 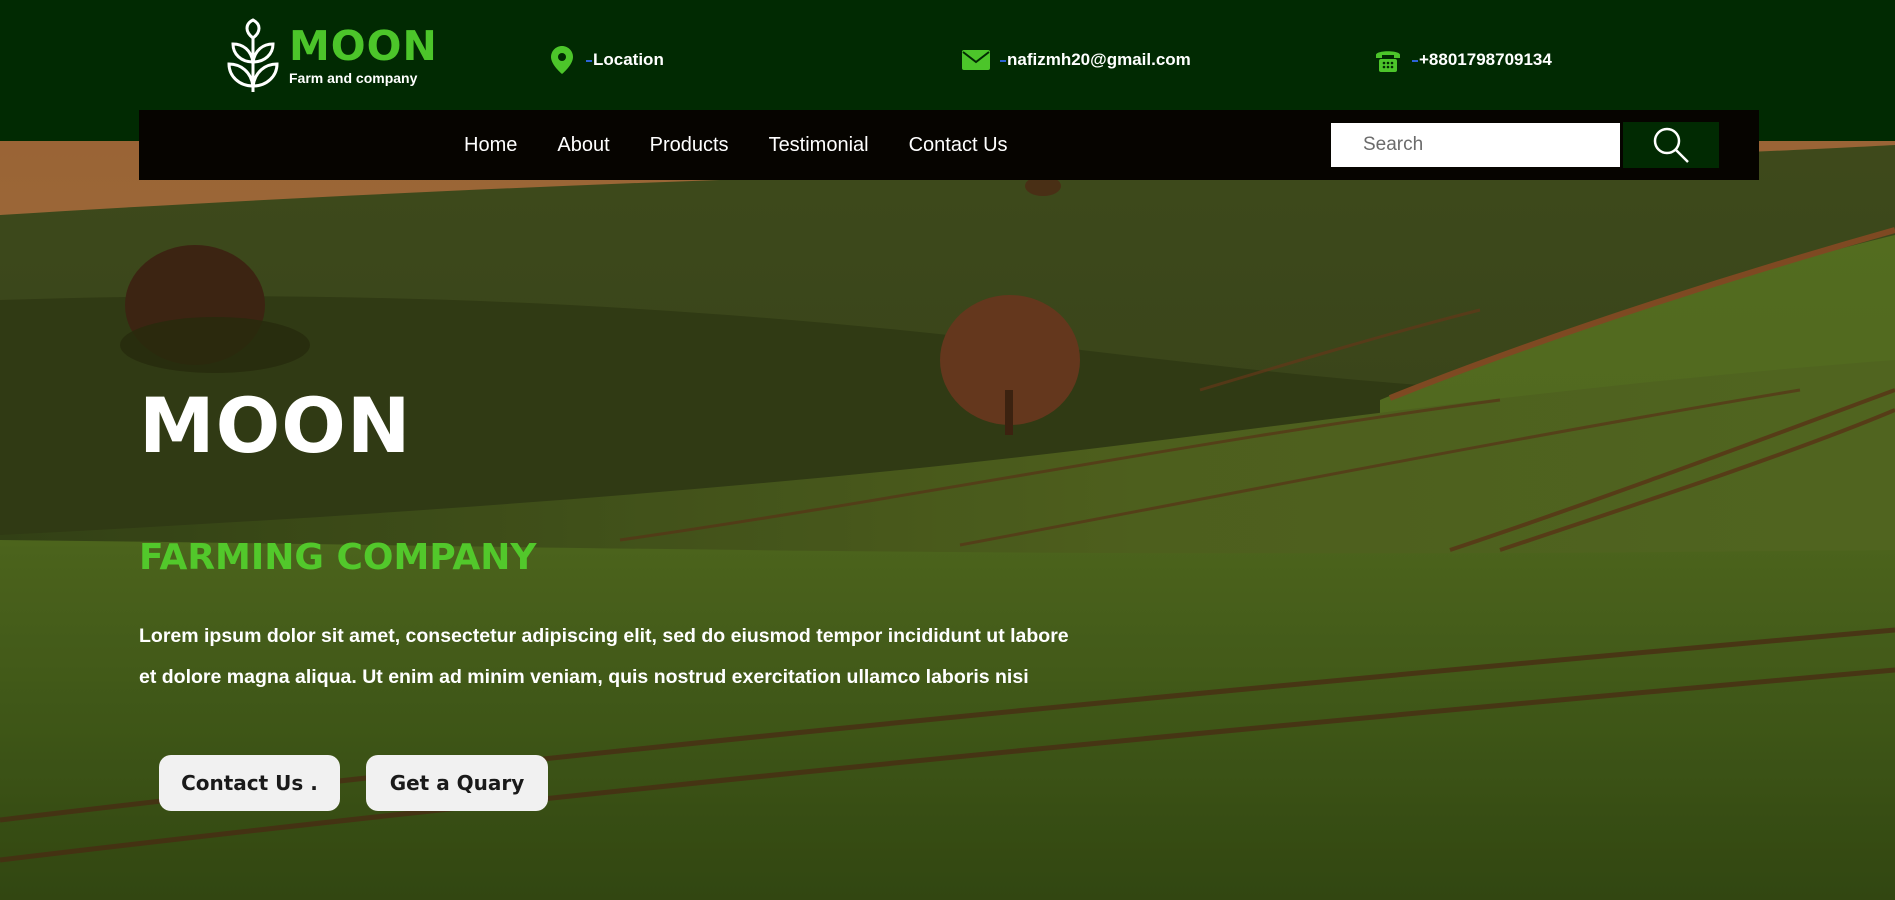 What do you see at coordinates (1485, 59) in the screenshot?
I see `contact-phone-text: +8801798709134` at bounding box center [1485, 59].